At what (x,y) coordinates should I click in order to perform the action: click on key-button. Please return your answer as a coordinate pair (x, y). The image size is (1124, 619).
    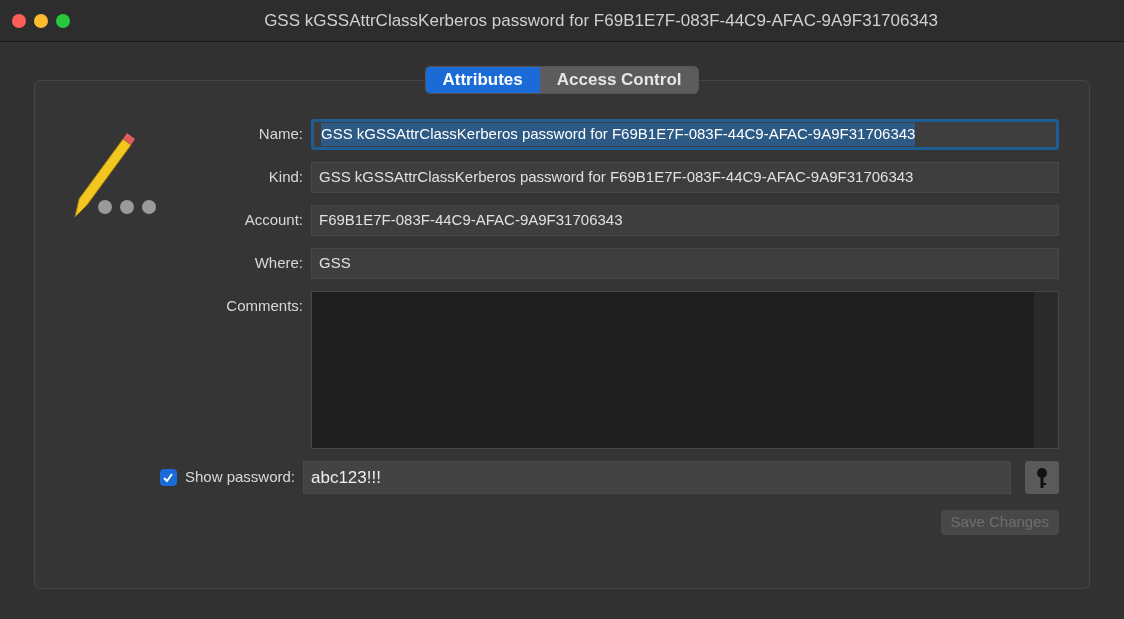
    Looking at the image, I should click on (1042, 477).